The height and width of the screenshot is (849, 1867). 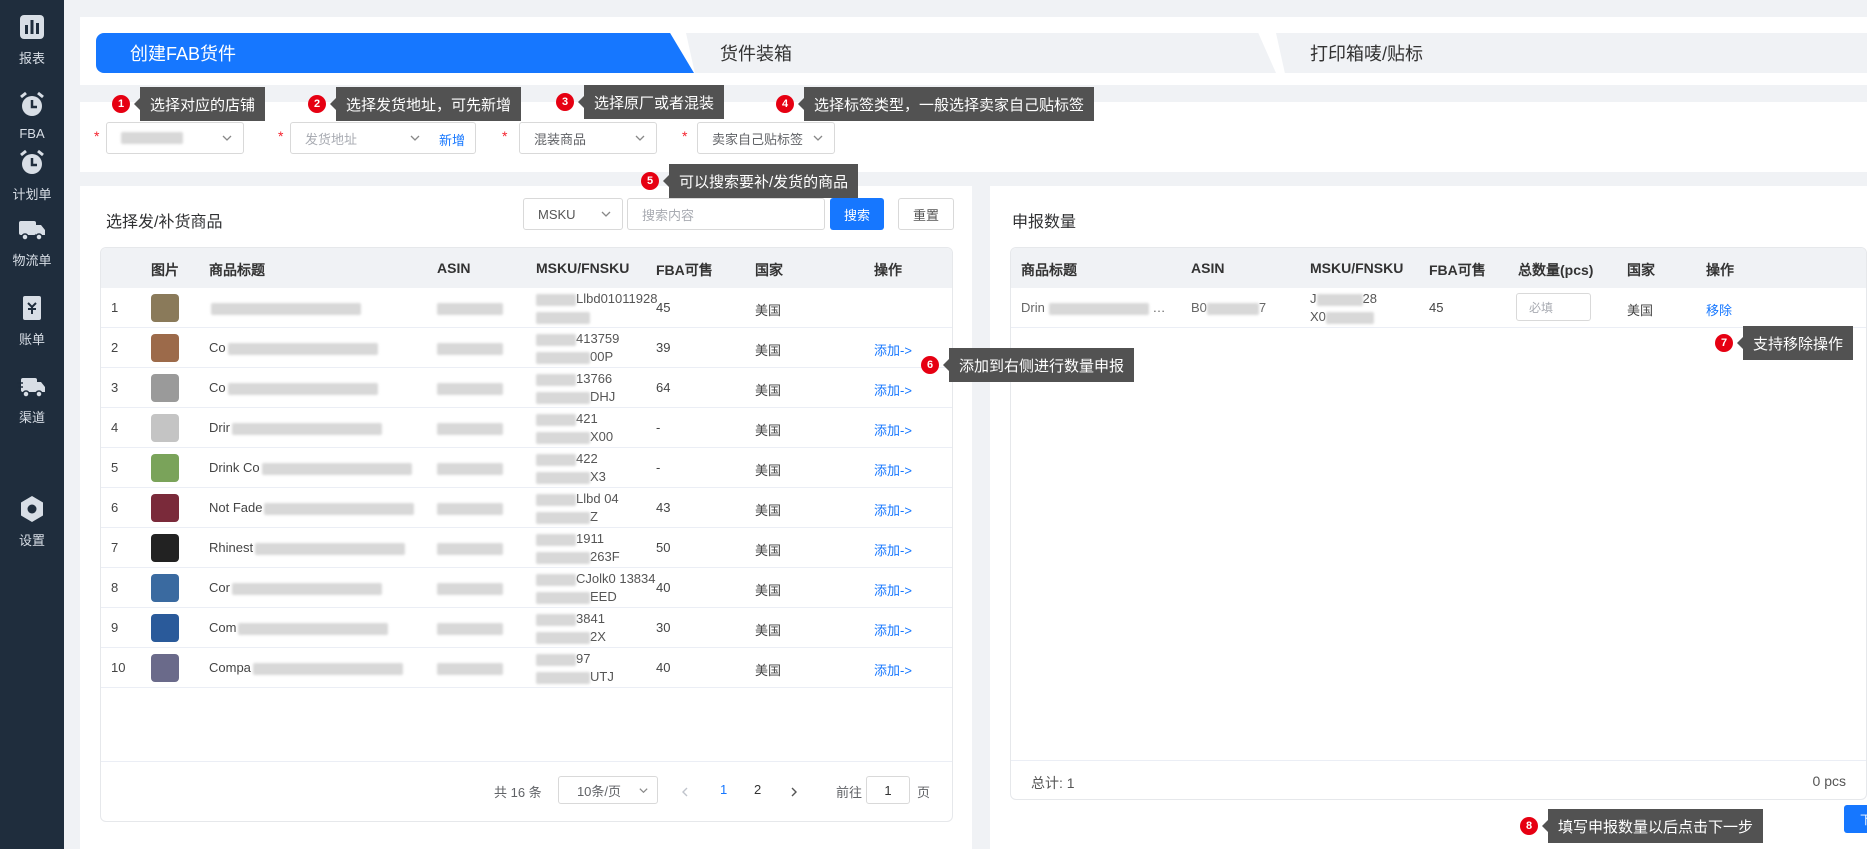 I want to click on table-row: 9 Com 3841 2X 30 美国 添加->, so click(x=526, y=628).